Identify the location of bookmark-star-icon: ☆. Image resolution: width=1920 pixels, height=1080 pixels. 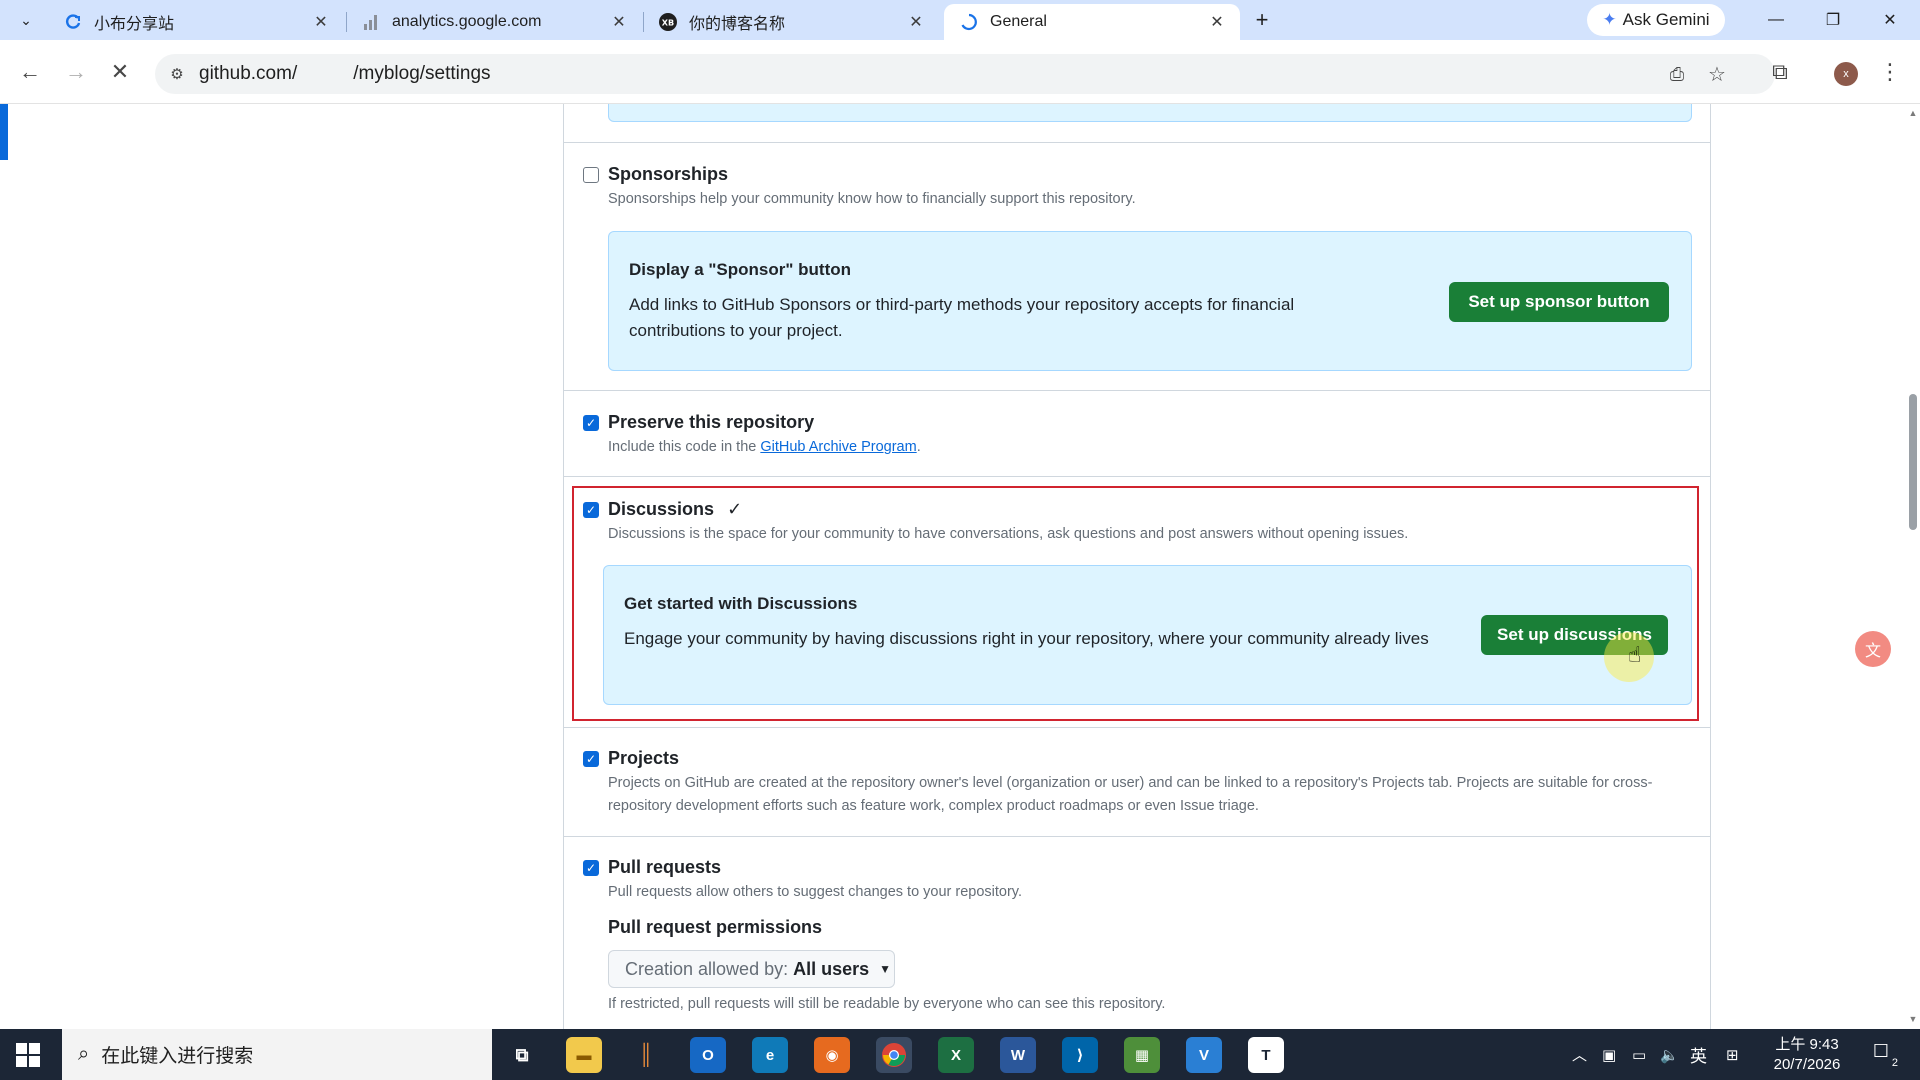
(1717, 74).